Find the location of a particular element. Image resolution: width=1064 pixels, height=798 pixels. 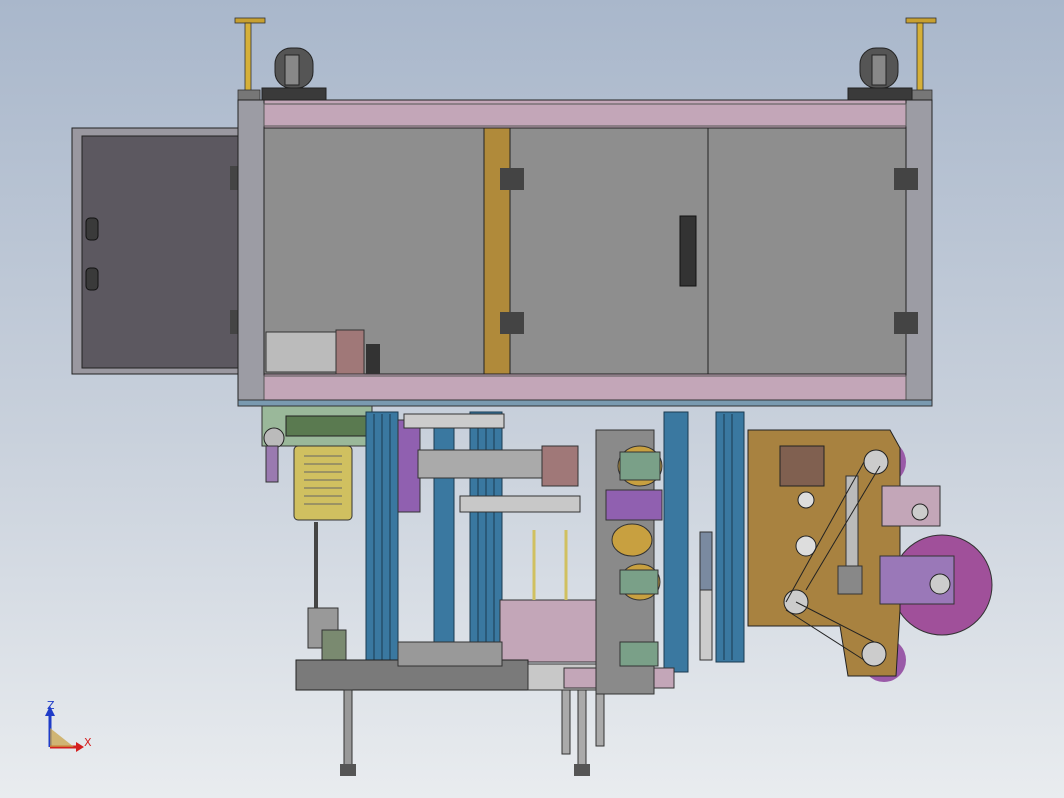

x-axis-arrow is located at coordinates (80, 747).